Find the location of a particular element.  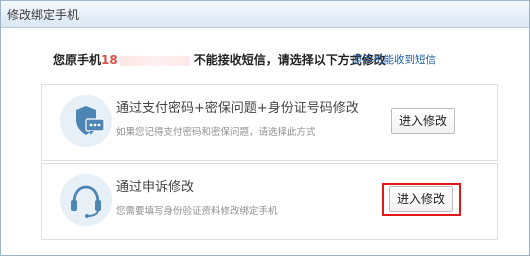

phone-number: 18 is located at coordinates (109, 60).